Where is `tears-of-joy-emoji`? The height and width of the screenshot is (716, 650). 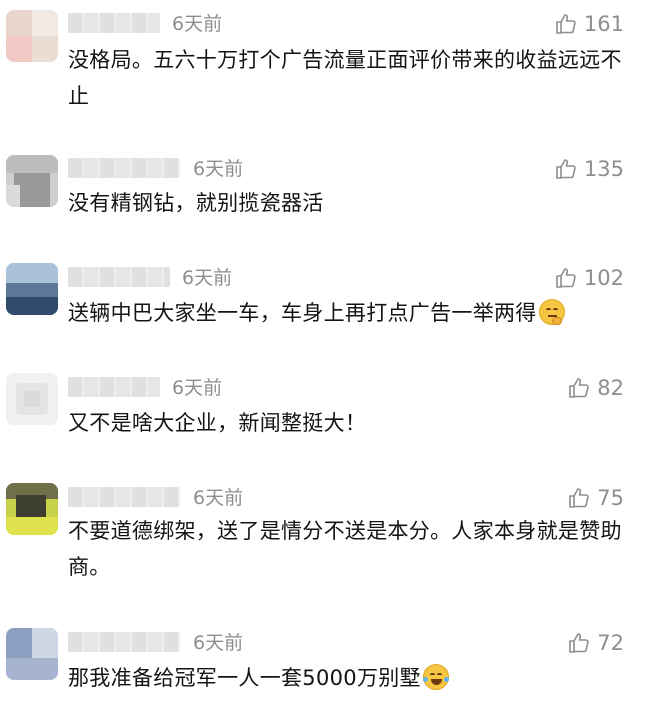
tears-of-joy-emoji is located at coordinates (435, 677).